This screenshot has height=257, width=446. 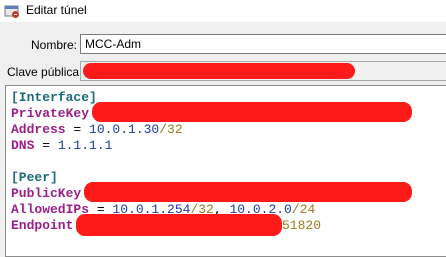 I want to click on dns-key: DNS, so click(x=23, y=145).